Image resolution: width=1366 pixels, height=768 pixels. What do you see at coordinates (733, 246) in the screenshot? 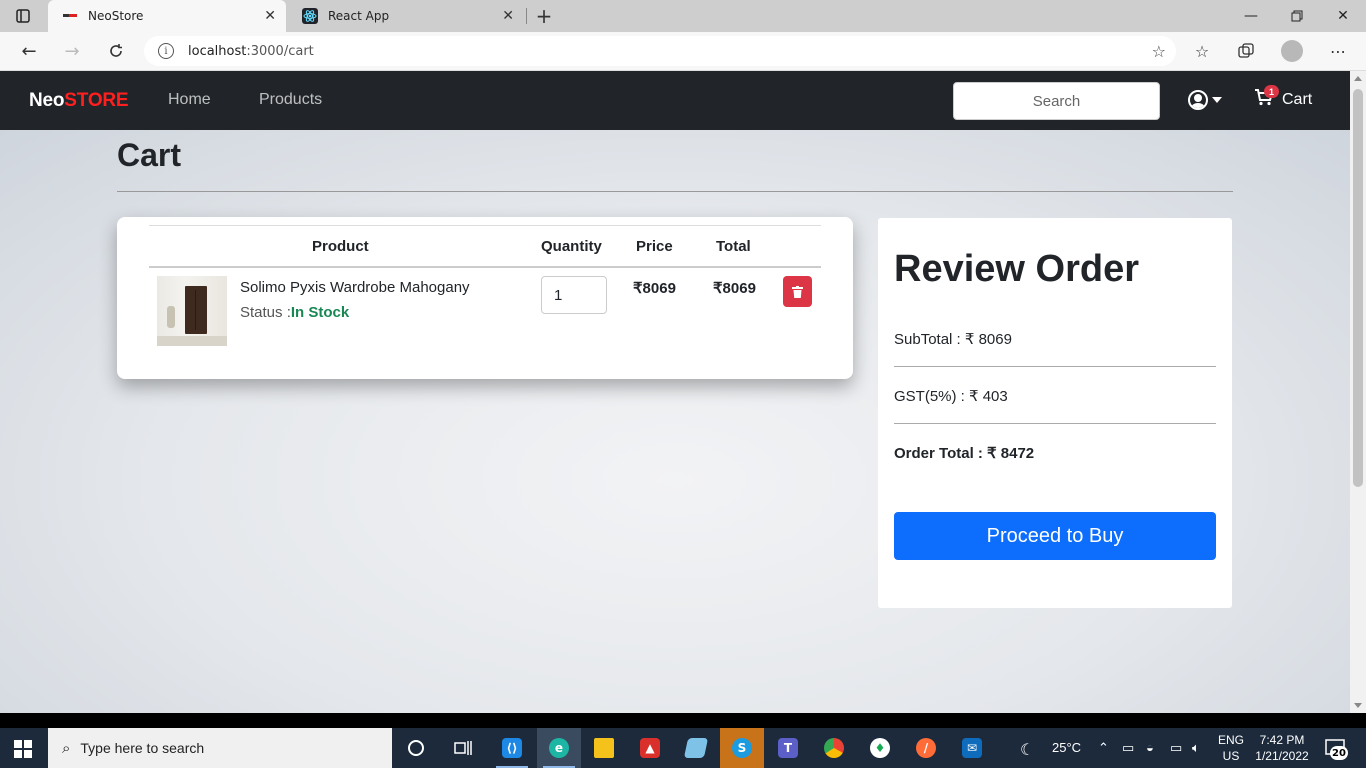
I see `col-header-total: Total` at bounding box center [733, 246].